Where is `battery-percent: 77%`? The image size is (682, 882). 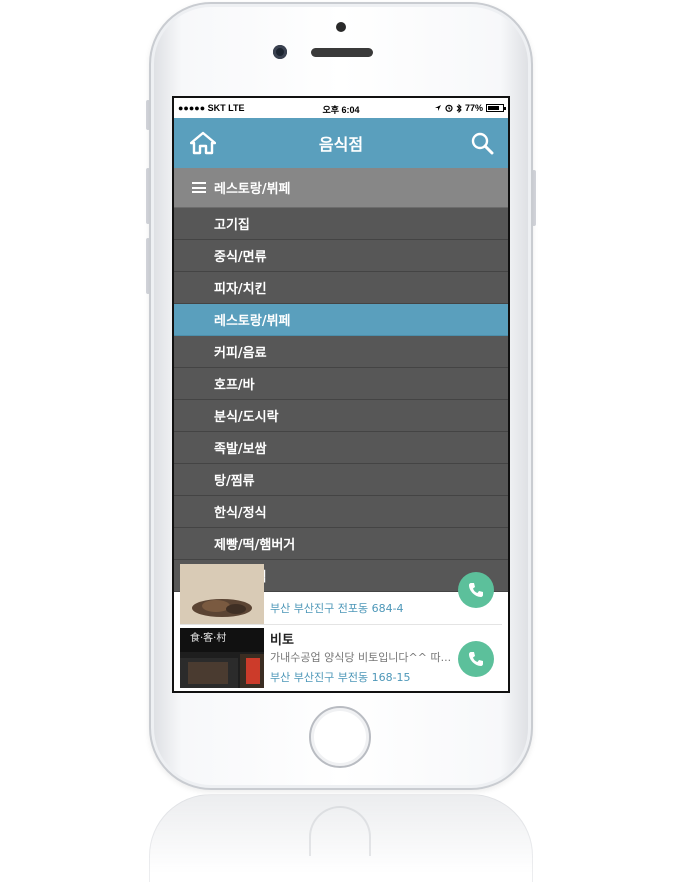
battery-percent: 77% is located at coordinates (473, 108).